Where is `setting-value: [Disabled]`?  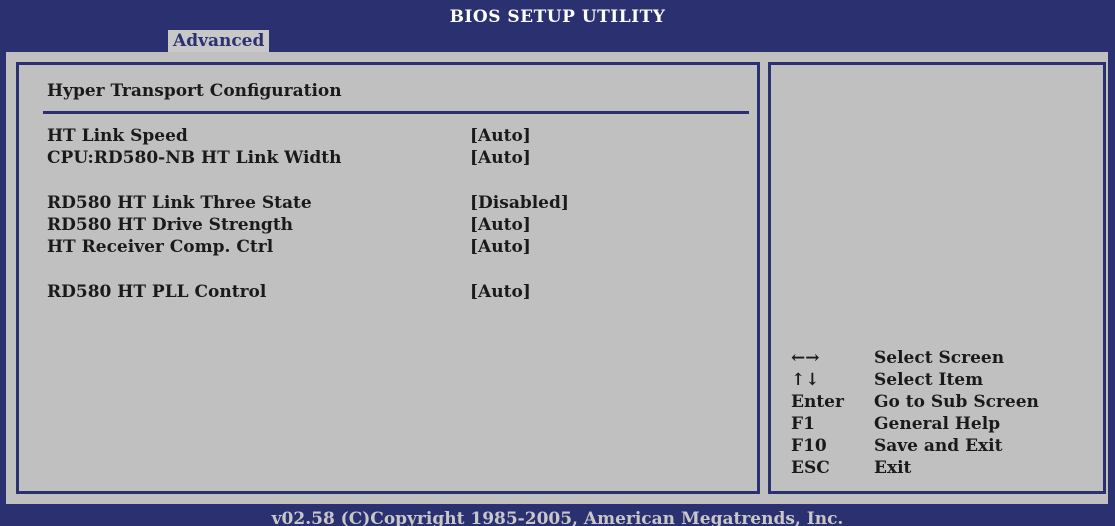 setting-value: [Disabled] is located at coordinates (519, 203).